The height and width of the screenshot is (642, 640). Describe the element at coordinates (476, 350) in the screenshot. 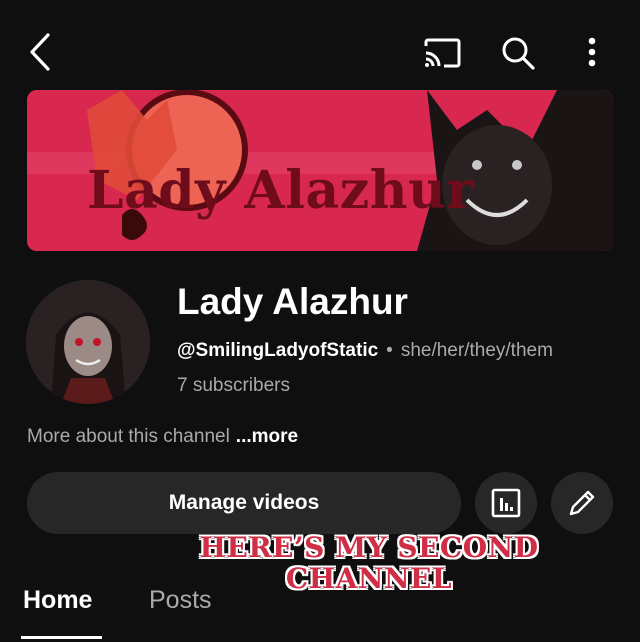

I see `channel-pronouns: she/her/they/them` at that location.